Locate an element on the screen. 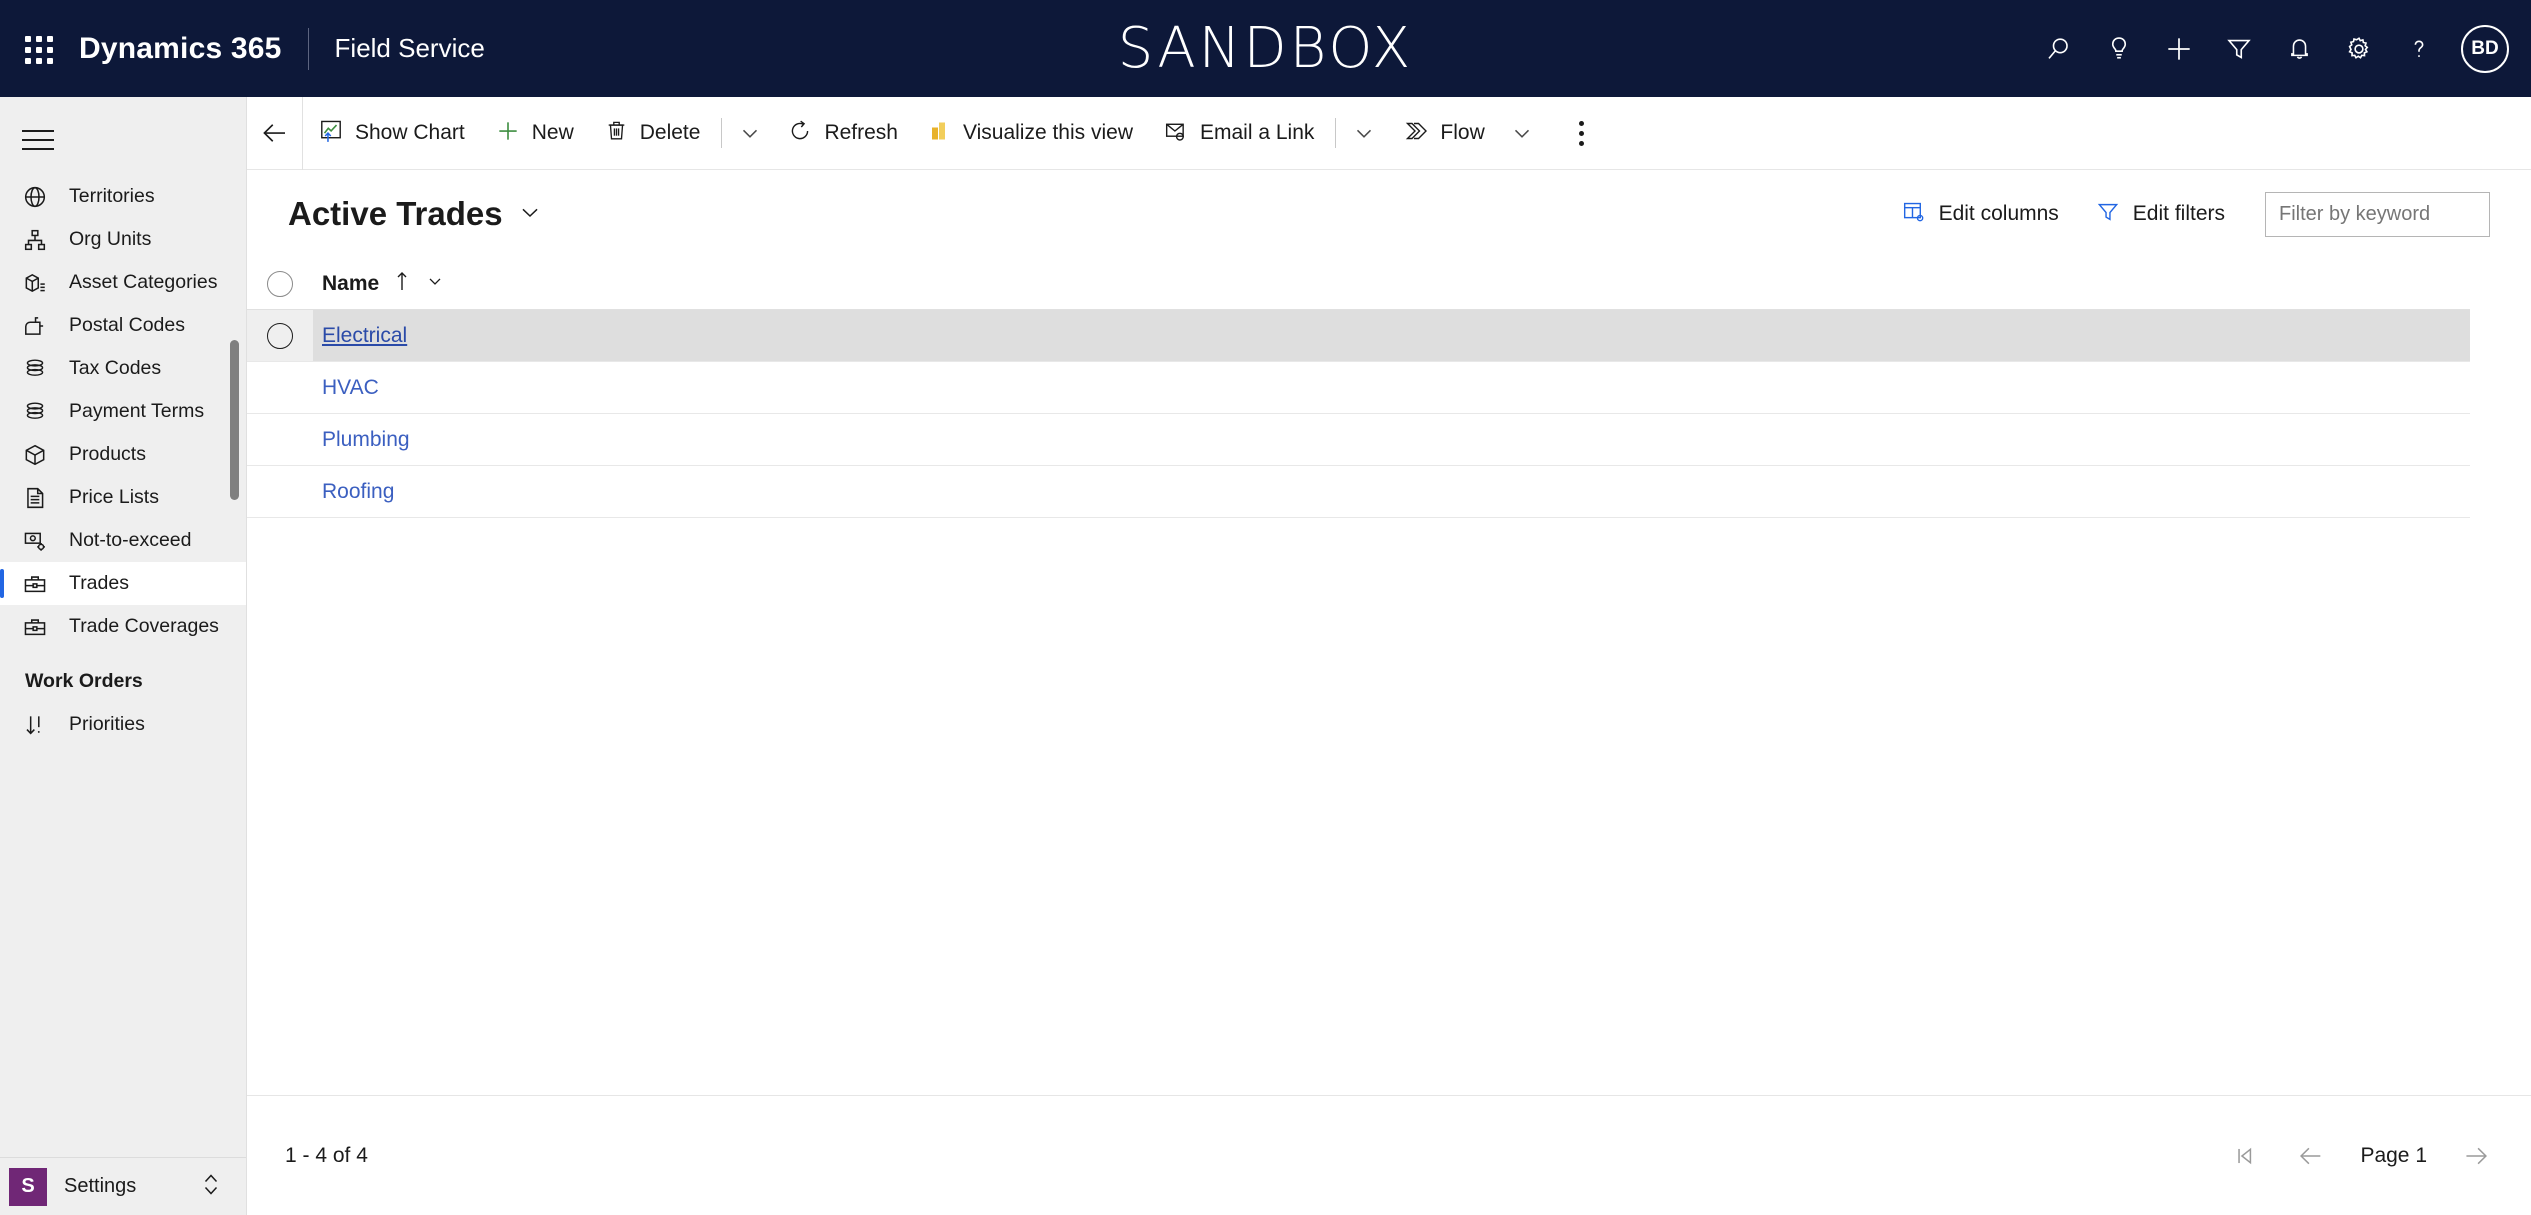  sidebar-item-not-to-exceed: Not-to-exceed is located at coordinates (123, 540).